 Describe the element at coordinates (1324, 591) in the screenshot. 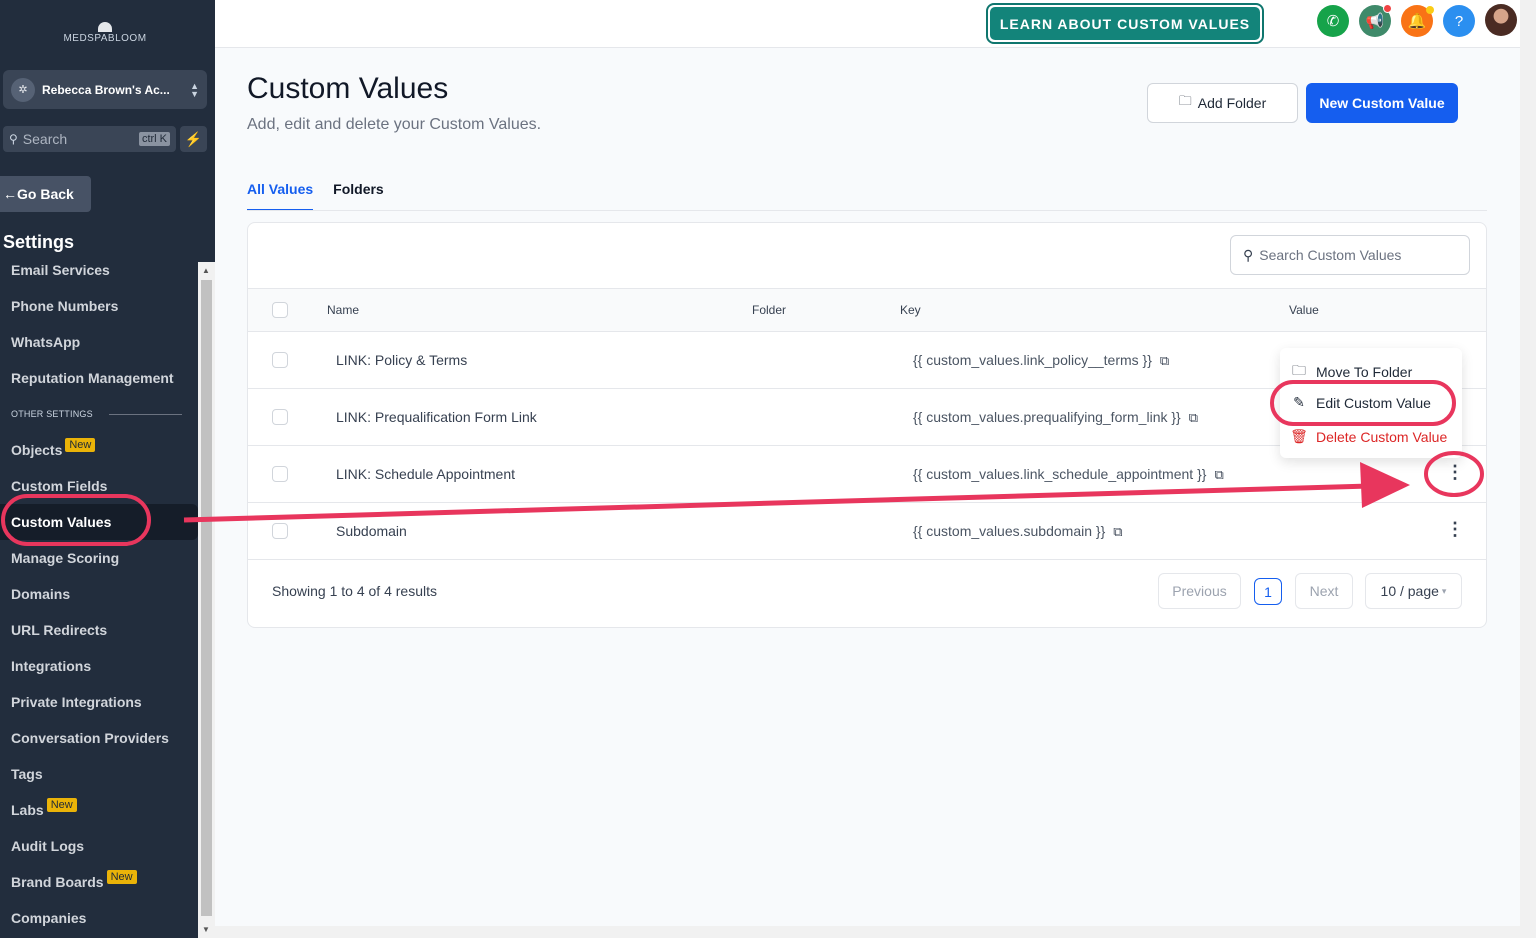

I see `next-page-button: Next` at that location.